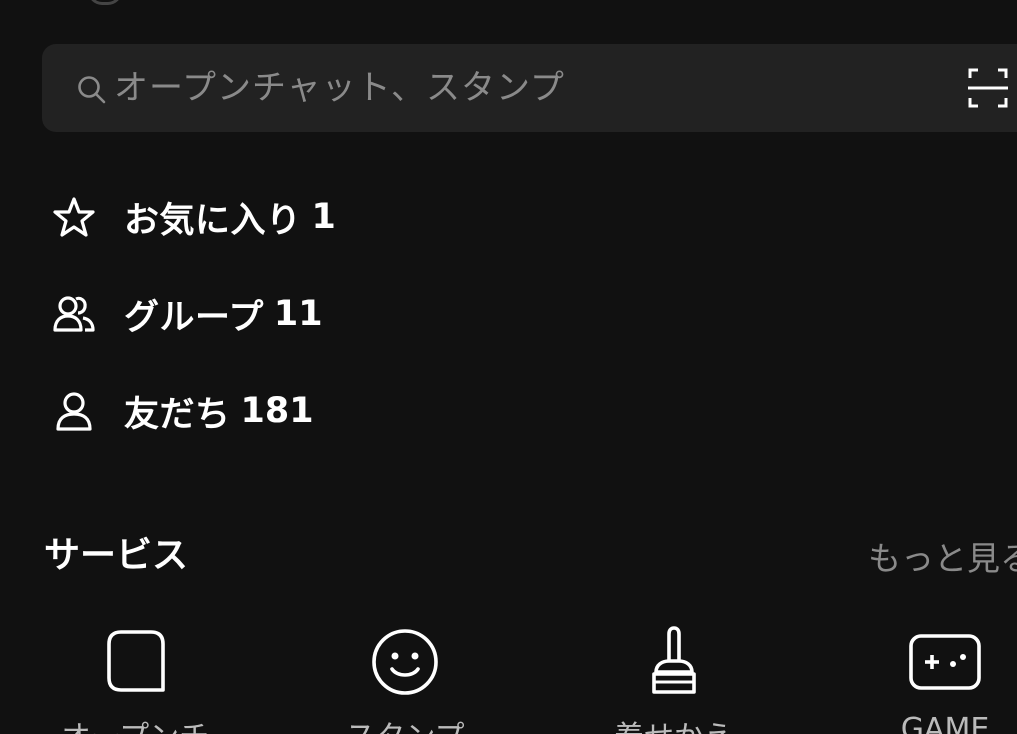 The width and height of the screenshot is (1017, 734). I want to click on row-label: お気に入り, so click(213, 220).